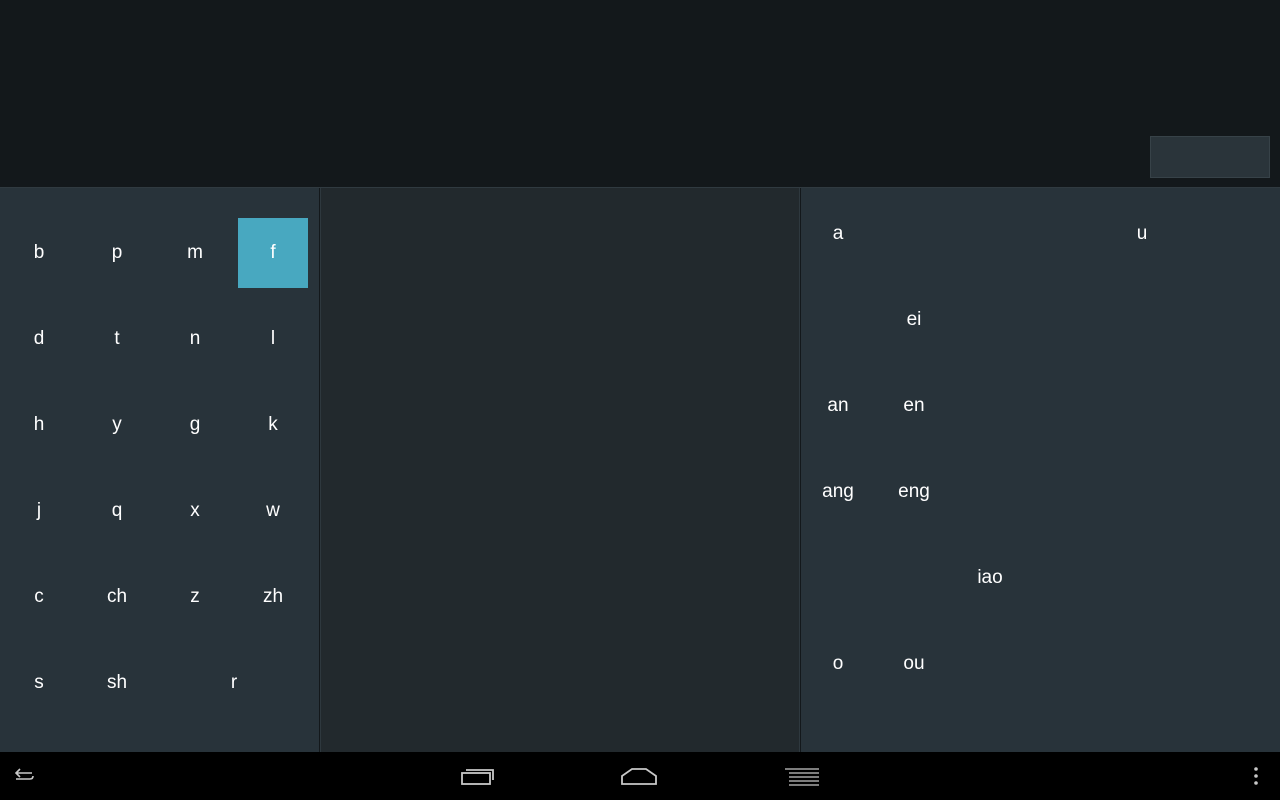 This screenshot has width=1280, height=800. What do you see at coordinates (117, 253) in the screenshot?
I see `initial-key-p: p` at bounding box center [117, 253].